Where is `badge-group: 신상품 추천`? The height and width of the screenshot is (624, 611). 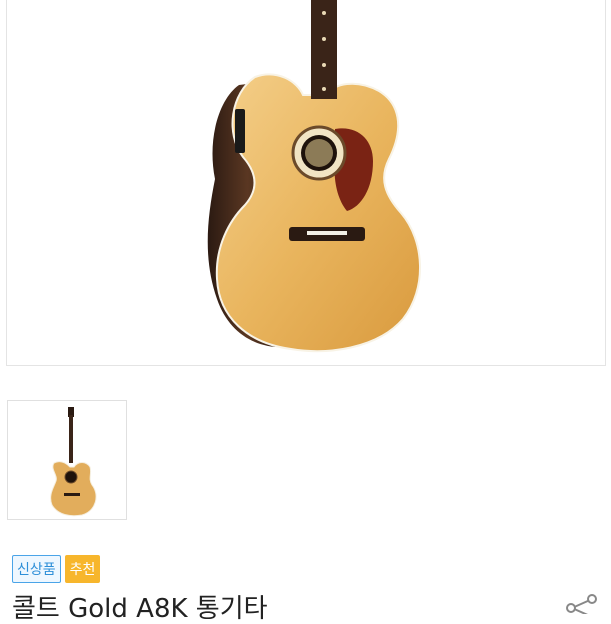 badge-group: 신상품 추천 is located at coordinates (56, 569).